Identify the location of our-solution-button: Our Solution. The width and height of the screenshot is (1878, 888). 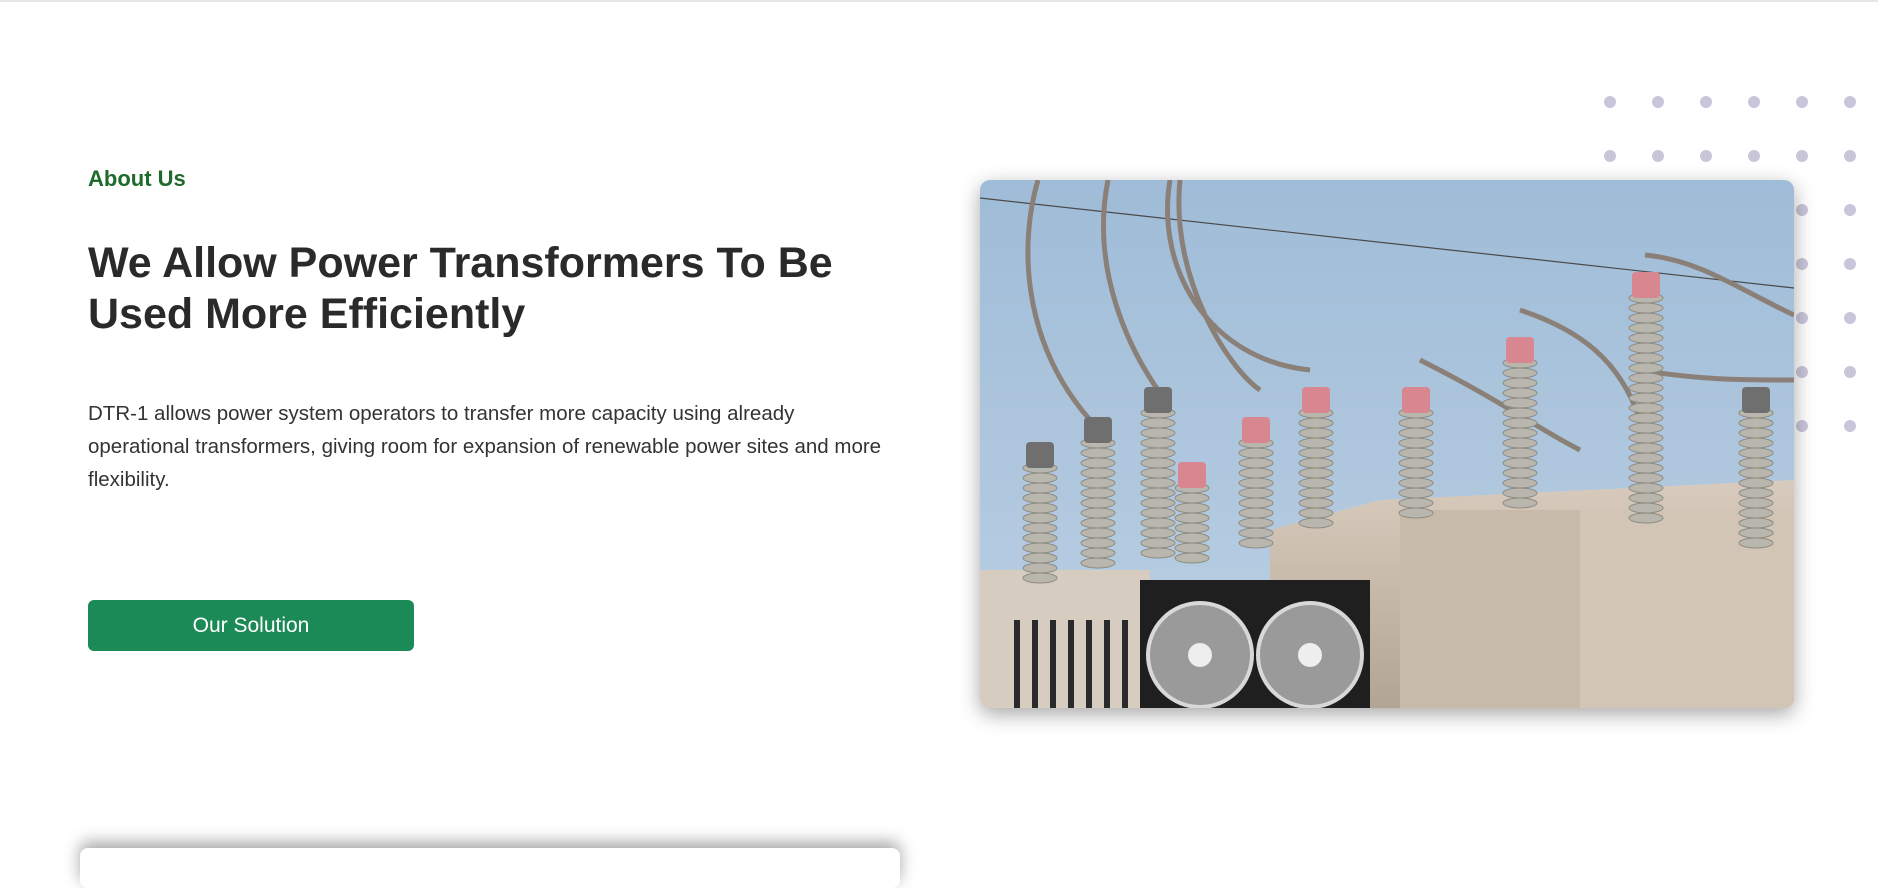
(251, 625).